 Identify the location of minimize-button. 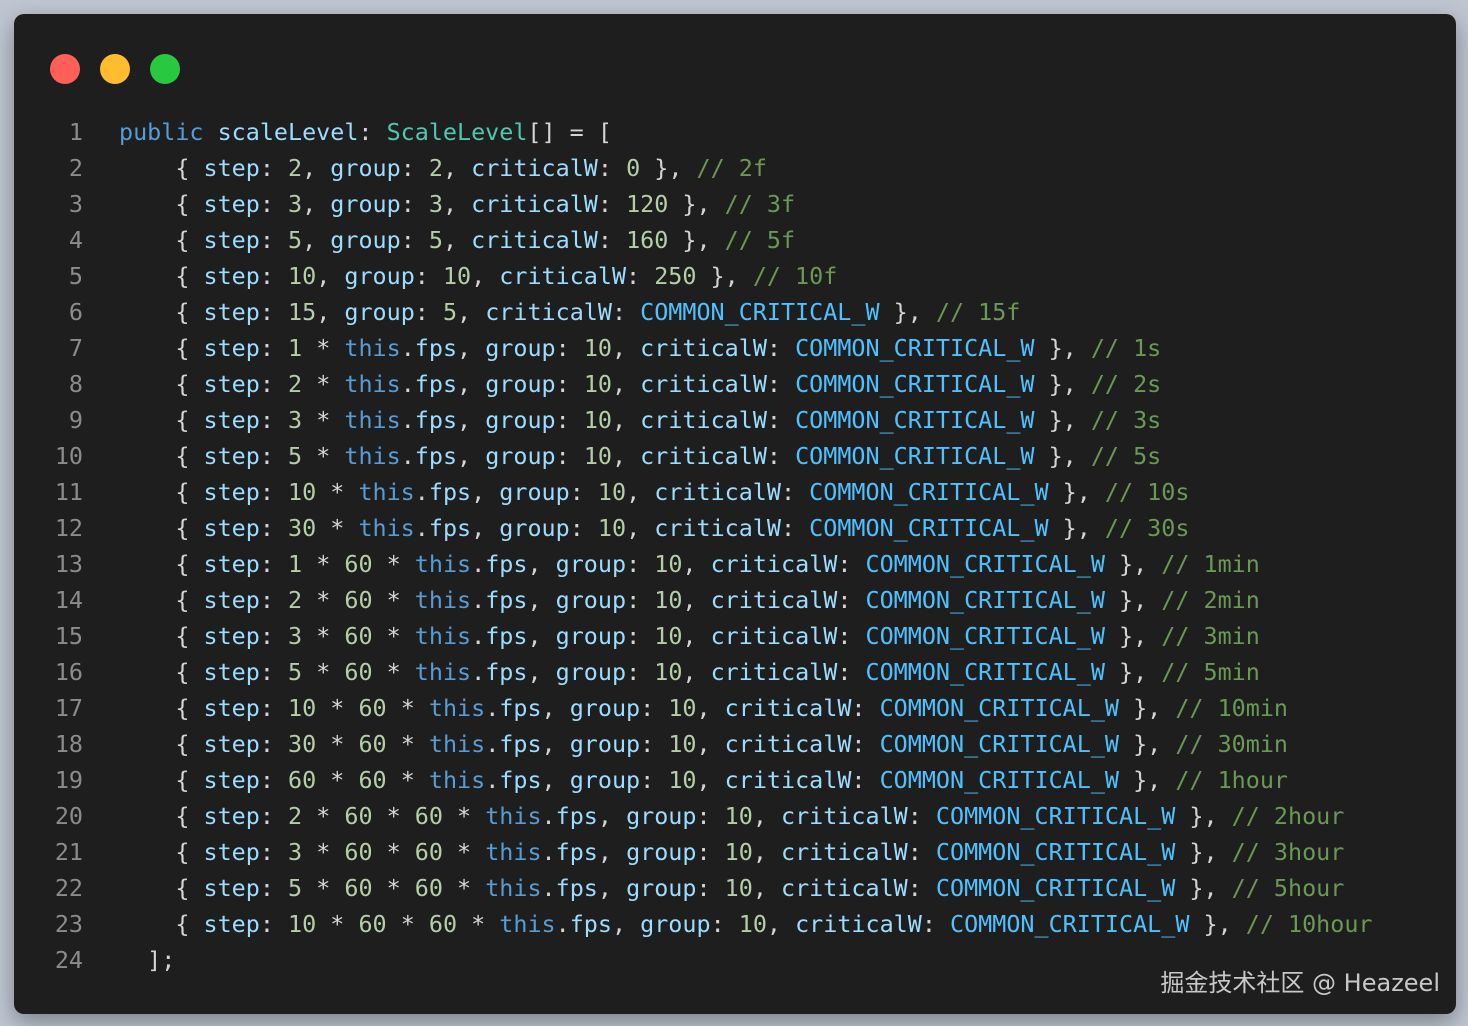
(115, 69).